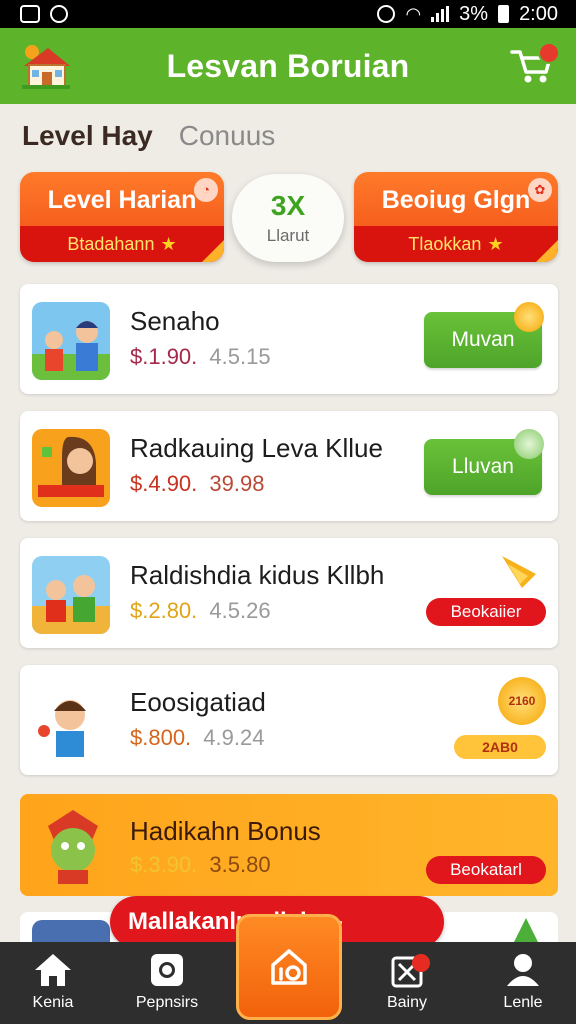 The image size is (576, 1024). I want to click on nav-item-deposits: Pepnsirs, so click(167, 982).